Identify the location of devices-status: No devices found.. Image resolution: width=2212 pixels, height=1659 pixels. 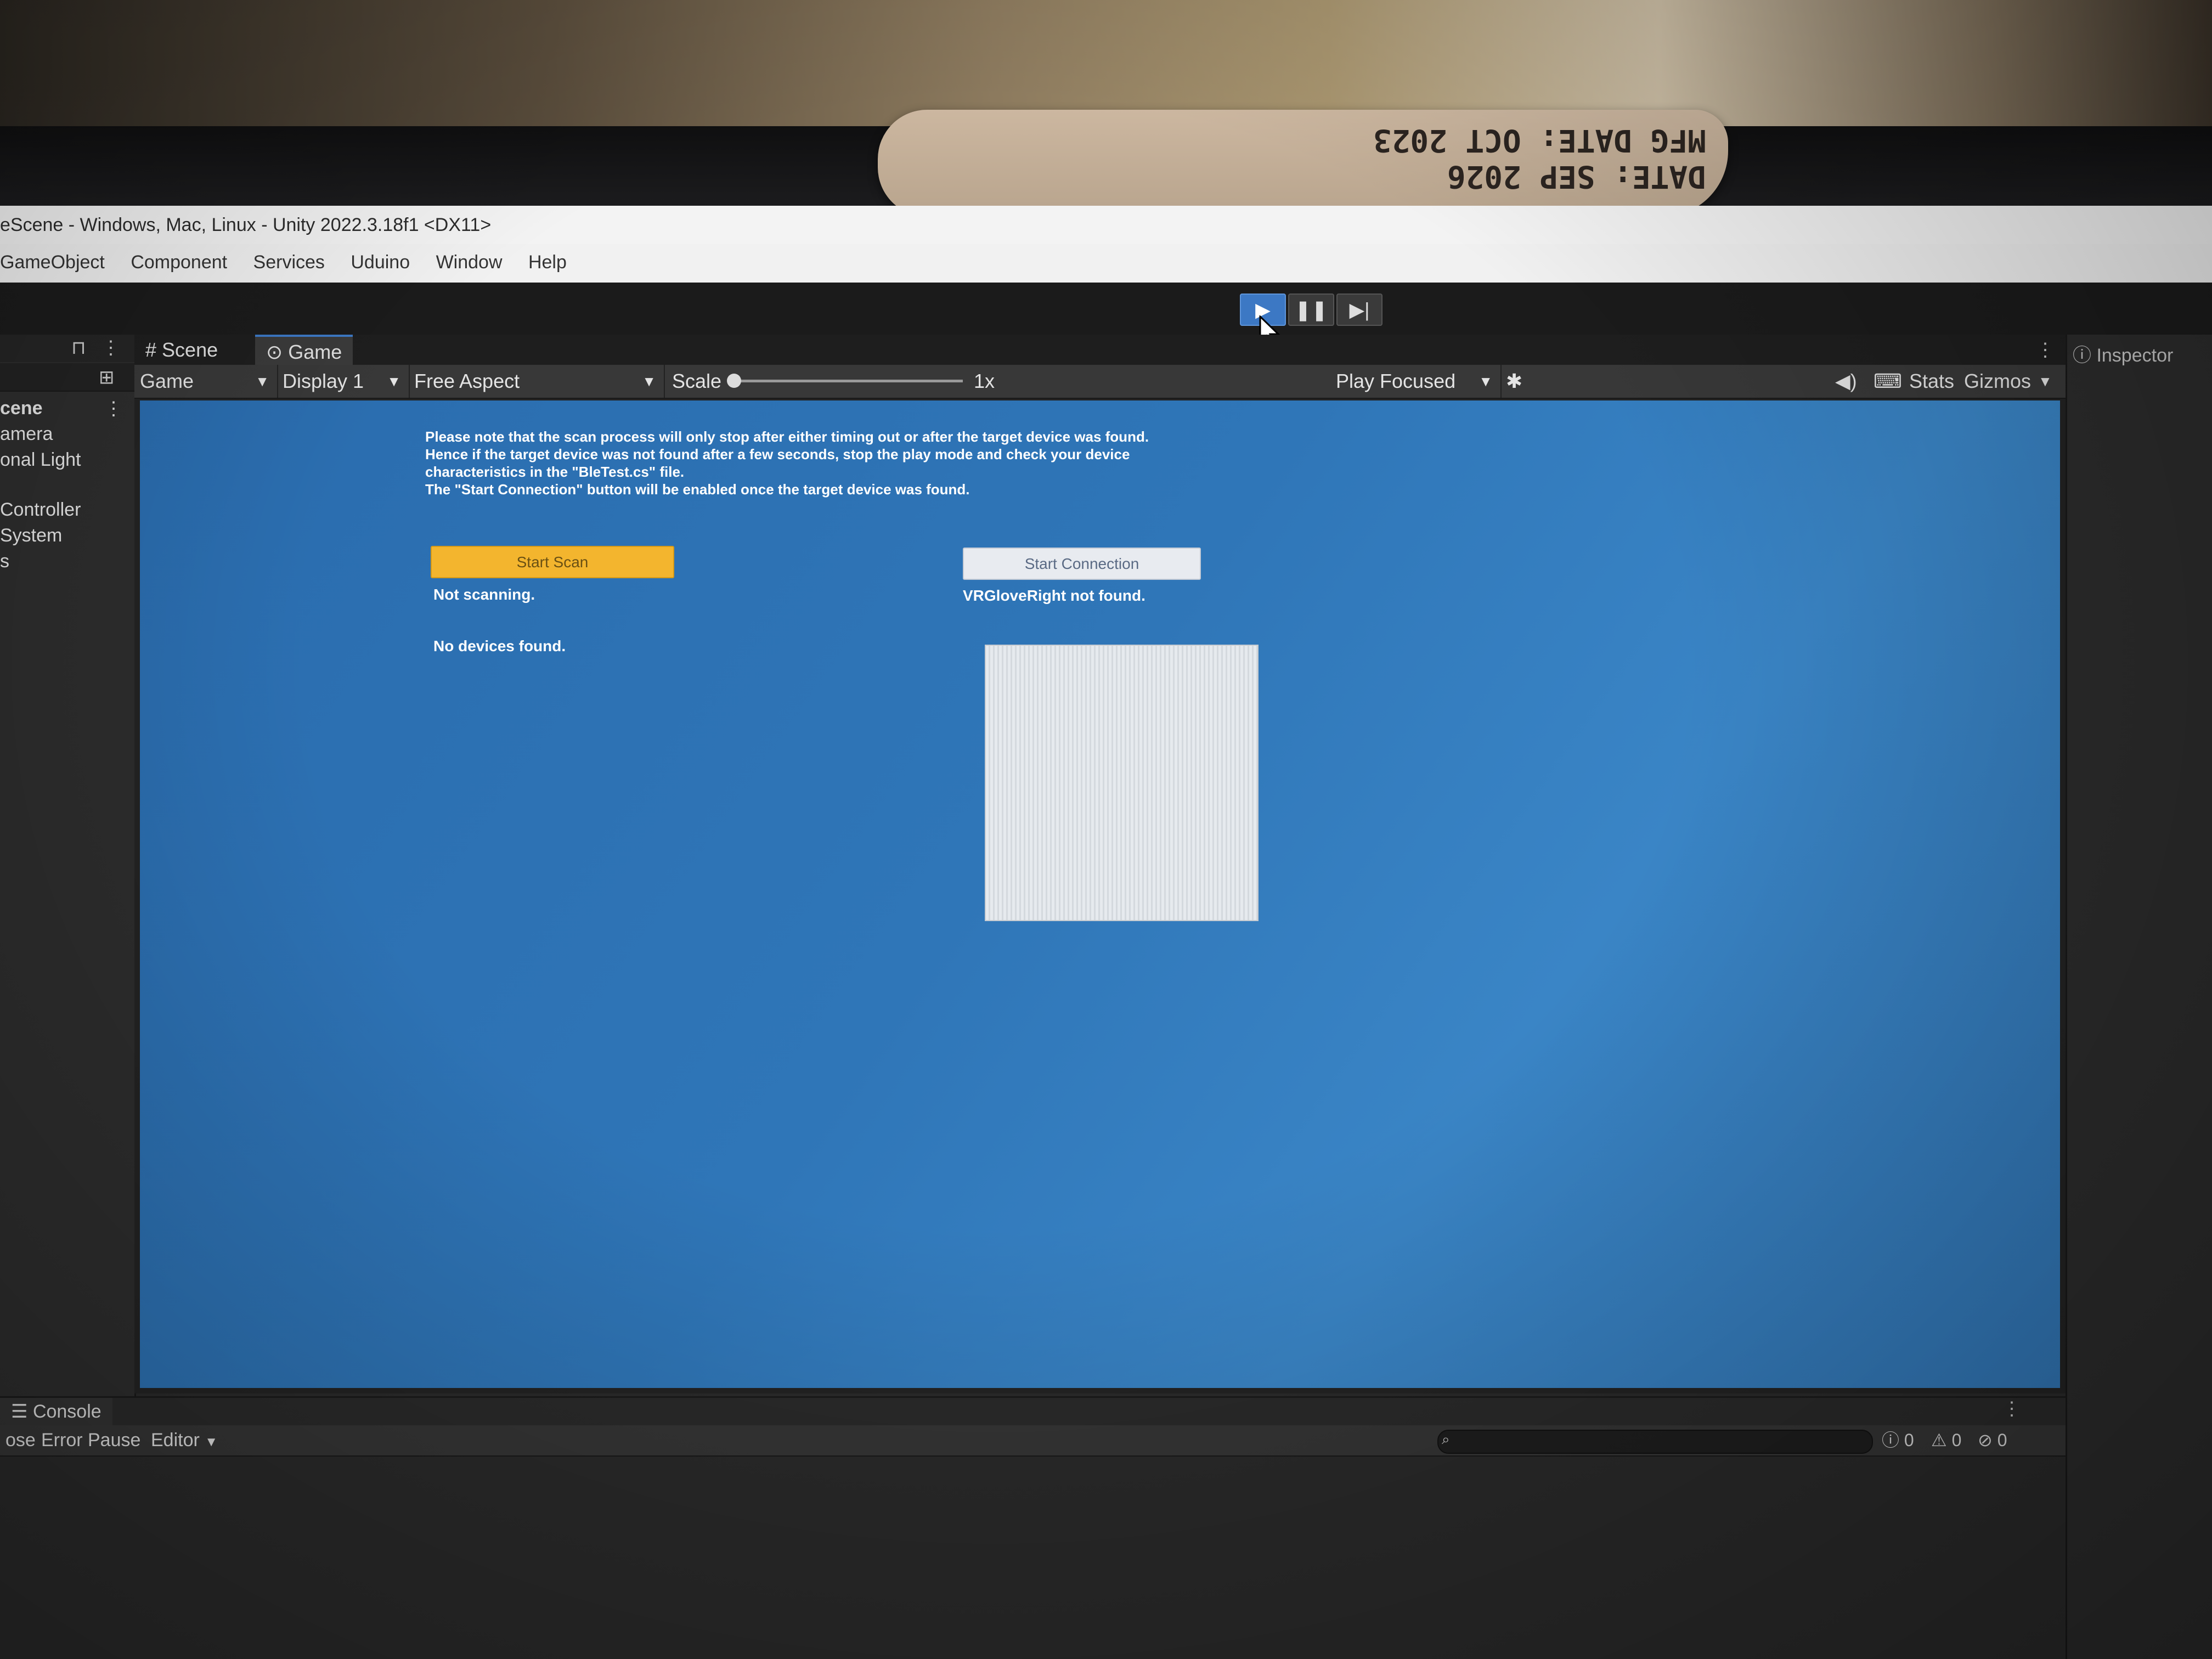
(499, 646).